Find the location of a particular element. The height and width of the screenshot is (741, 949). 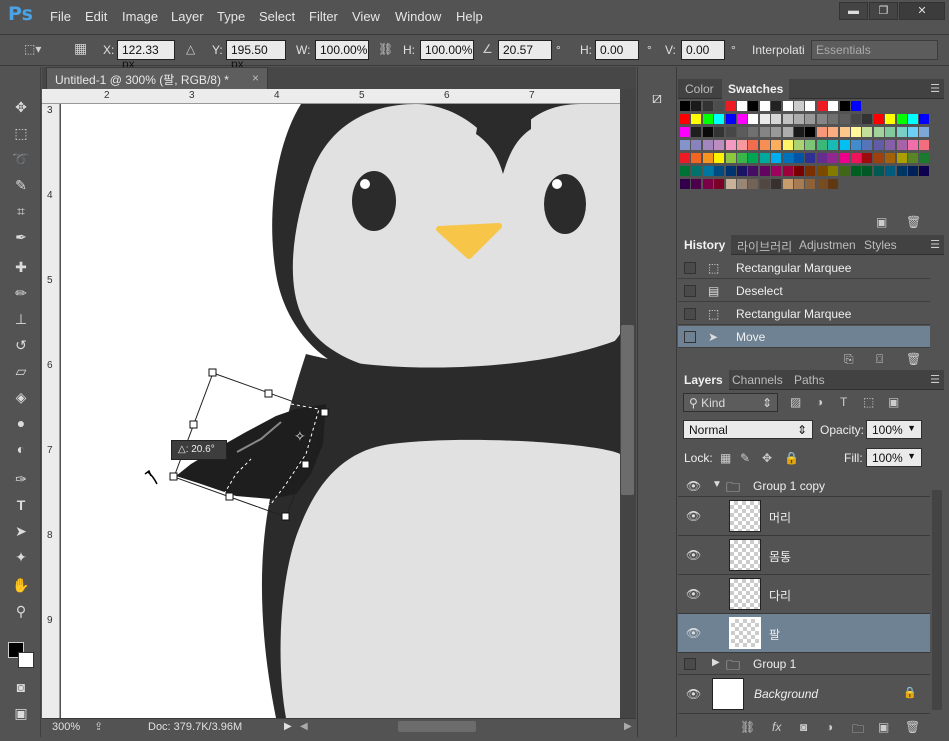

blur-tool-icon: ● is located at coordinates (21, 423).